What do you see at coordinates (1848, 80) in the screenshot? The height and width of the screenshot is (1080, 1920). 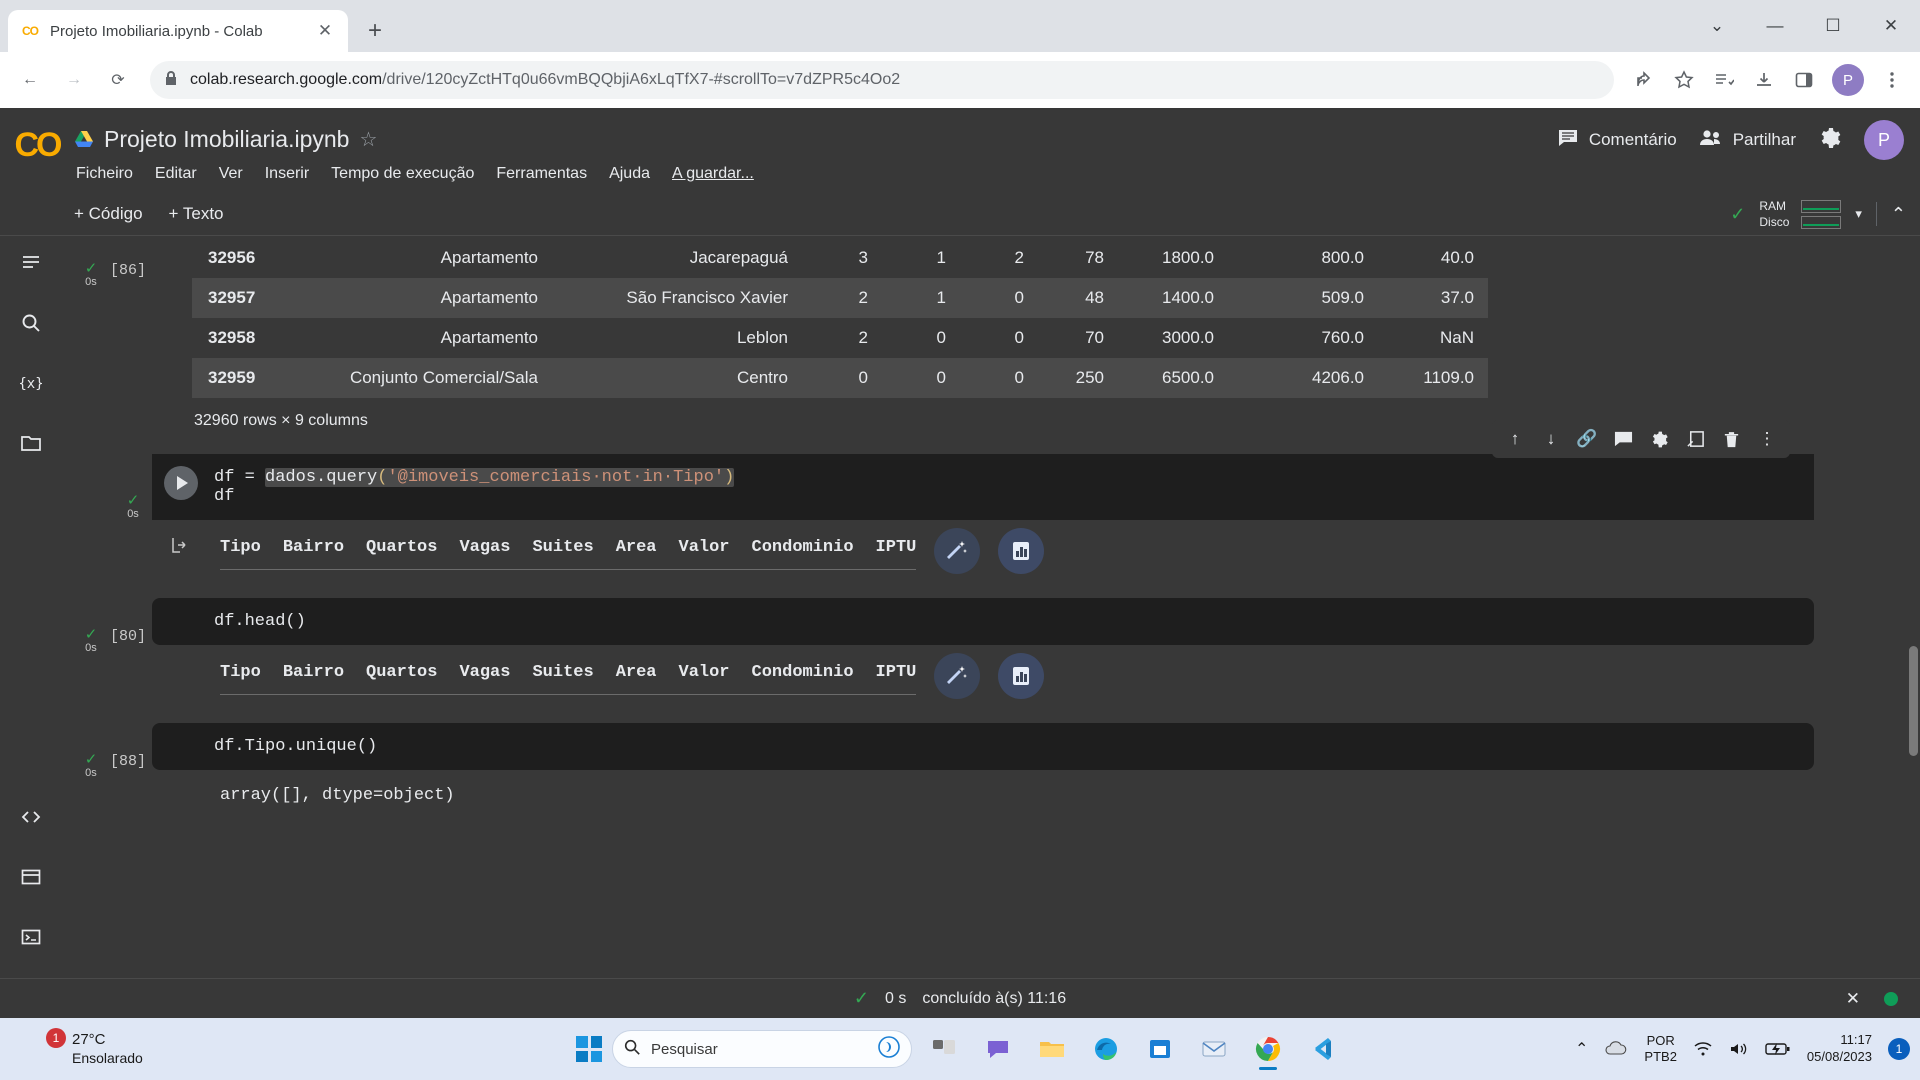 I see `browser-profile-avatar: P` at bounding box center [1848, 80].